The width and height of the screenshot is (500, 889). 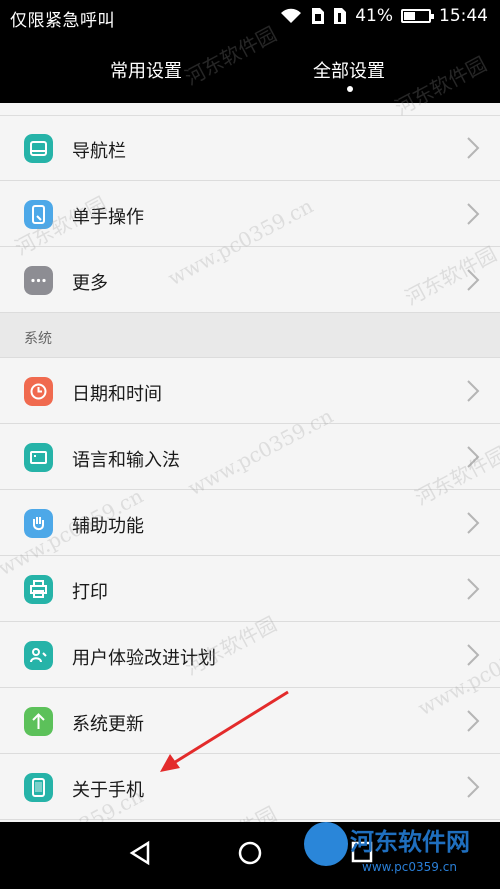 I want to click on keyboard-icon, so click(x=38, y=457).